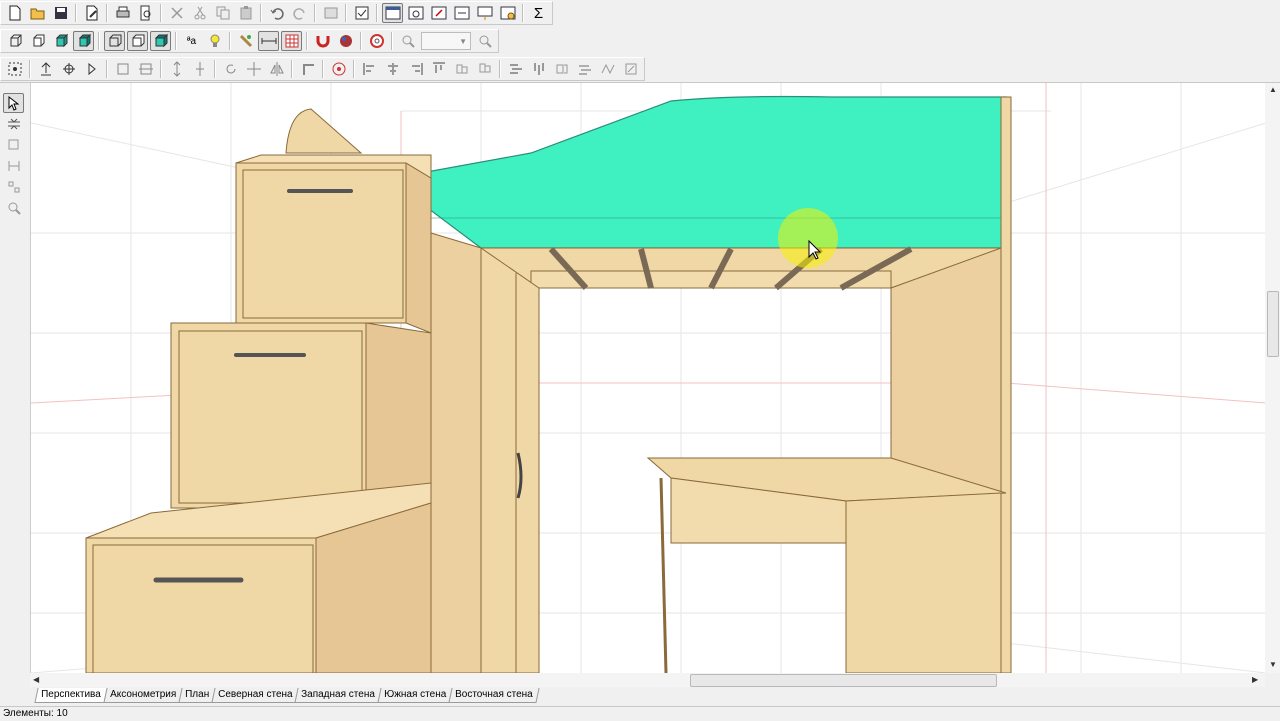 Image resolution: width=1280 pixels, height=721 pixels. I want to click on tab-label: Перспектива, so click(71, 694).